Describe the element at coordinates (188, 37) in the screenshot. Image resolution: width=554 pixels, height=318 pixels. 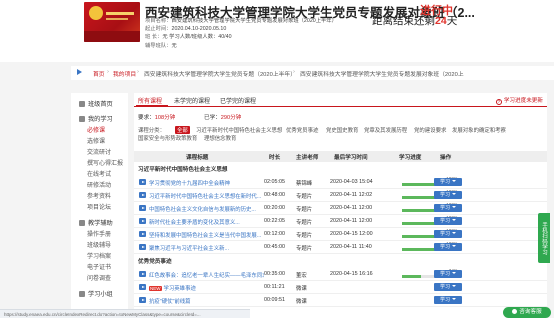
I see `students-line: 班 长：无 学习人数/班级人数：40/40` at that location.